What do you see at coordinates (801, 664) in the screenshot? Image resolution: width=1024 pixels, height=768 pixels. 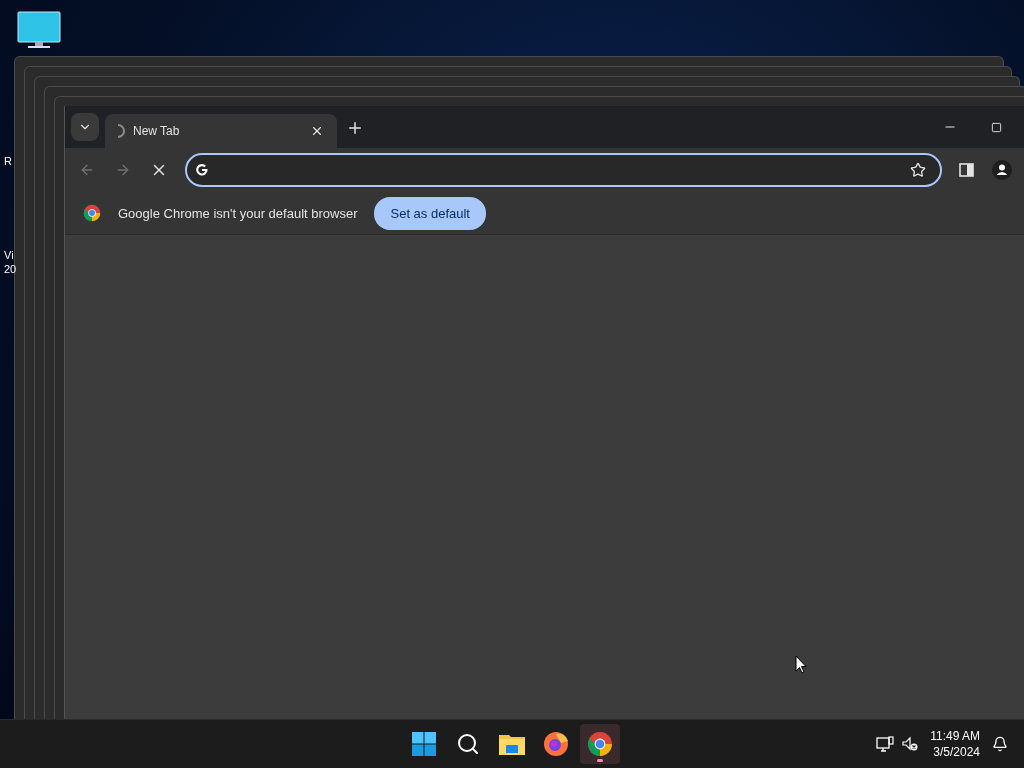 I see `mouse-cursor-icon` at bounding box center [801, 664].